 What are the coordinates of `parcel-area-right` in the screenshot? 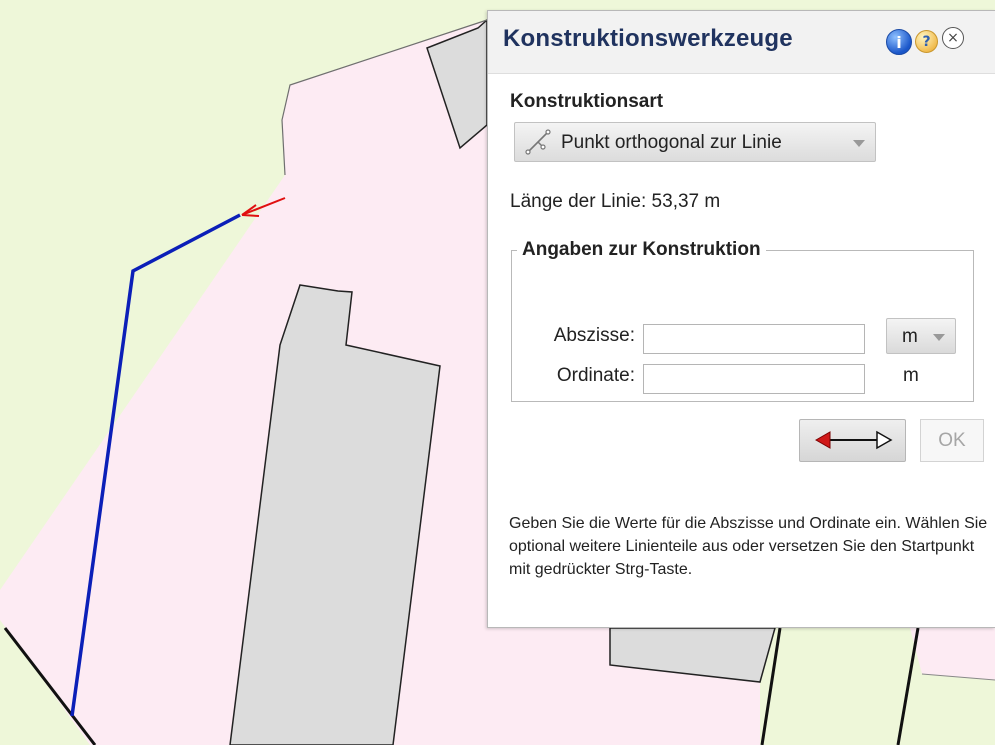 It's located at (952, 654).